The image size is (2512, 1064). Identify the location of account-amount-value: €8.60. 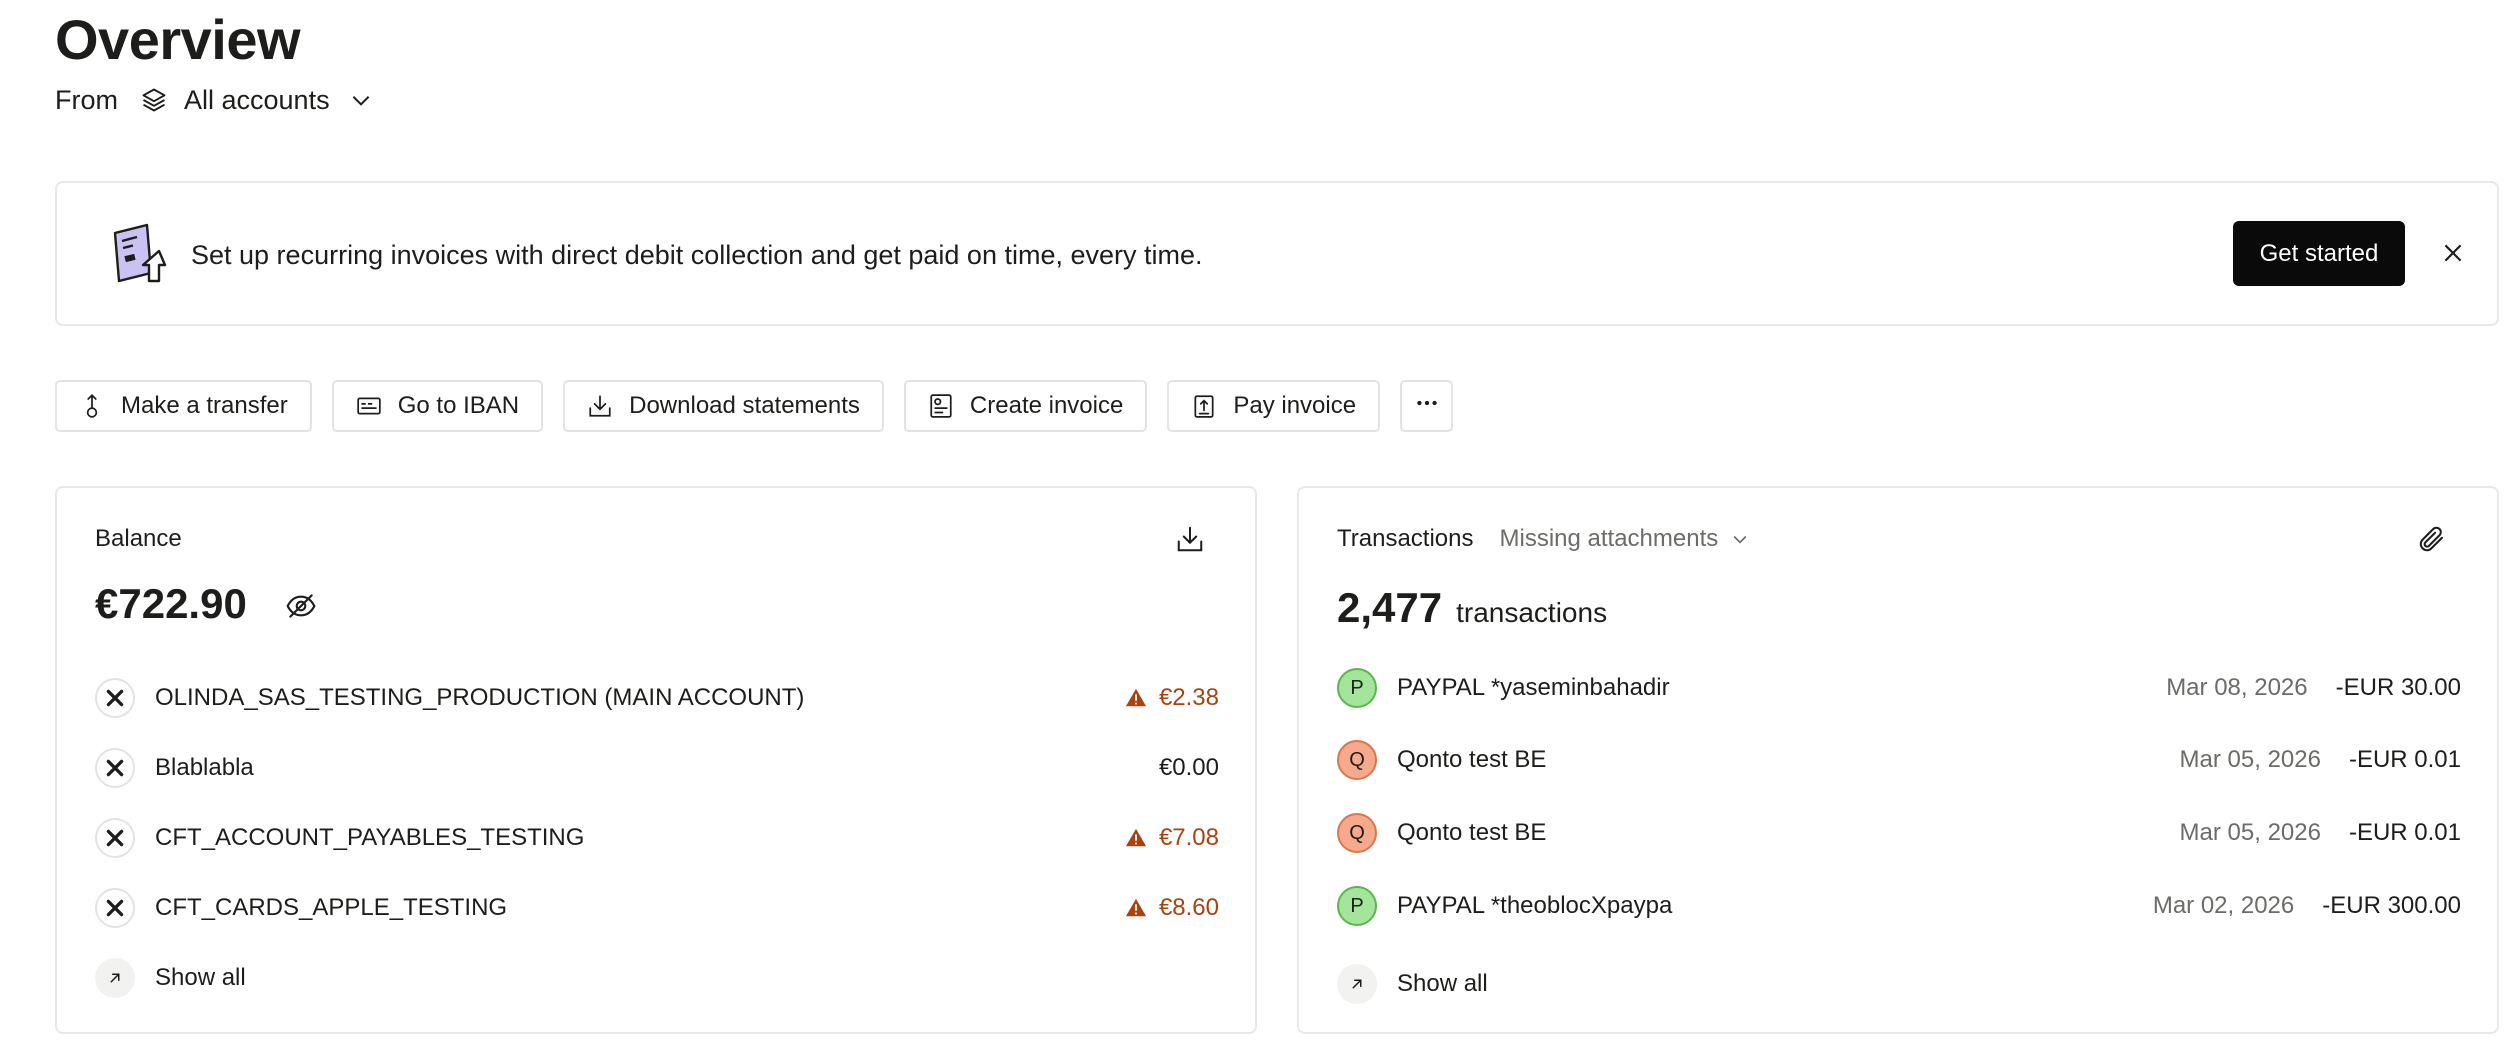
(1188, 907).